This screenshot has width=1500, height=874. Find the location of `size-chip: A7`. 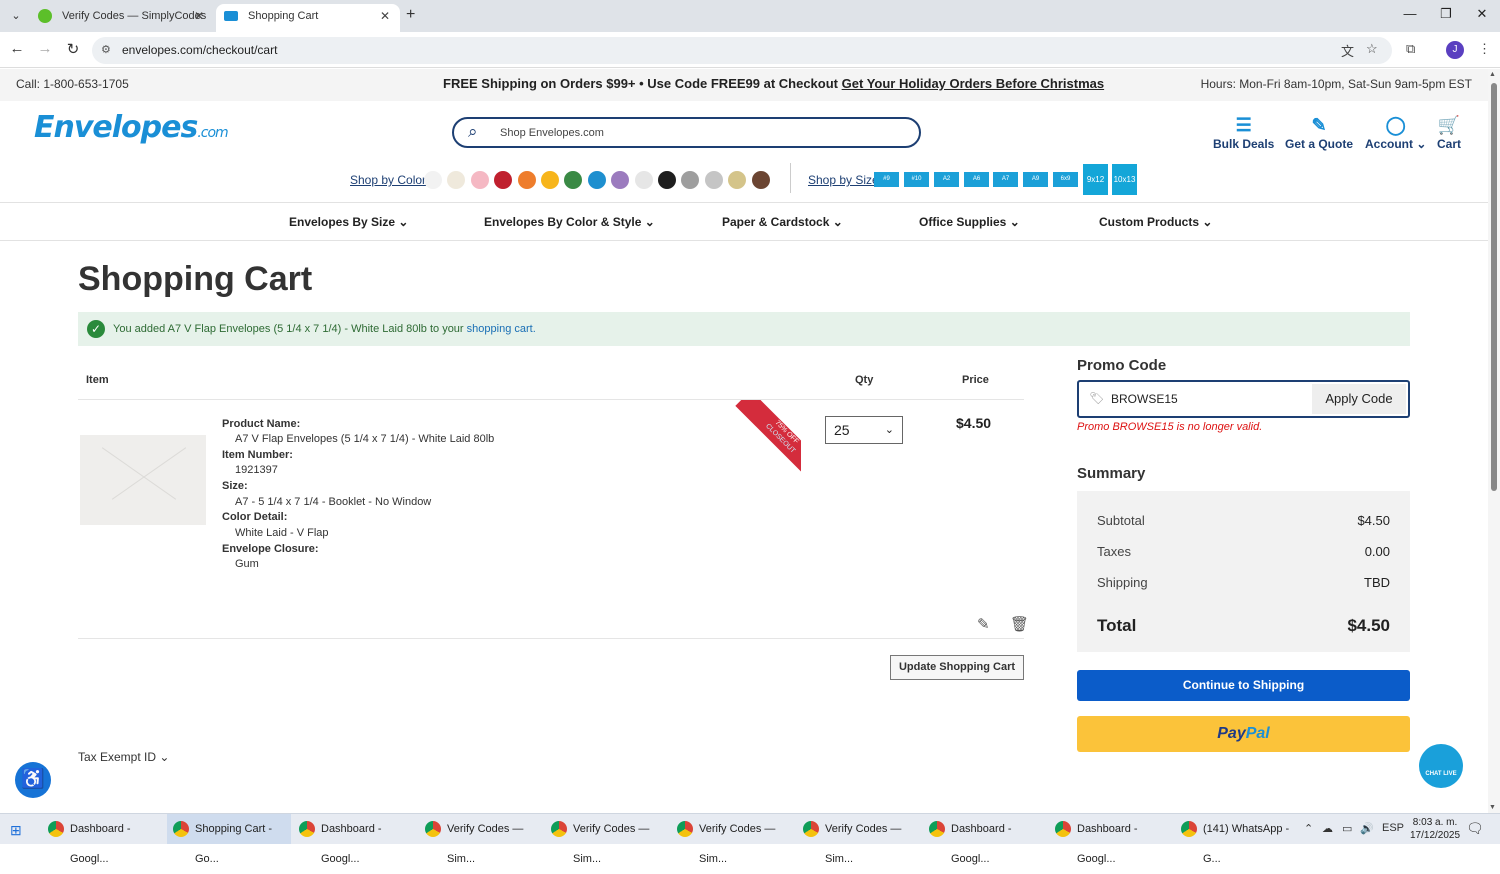

size-chip: A7 is located at coordinates (1005, 179).